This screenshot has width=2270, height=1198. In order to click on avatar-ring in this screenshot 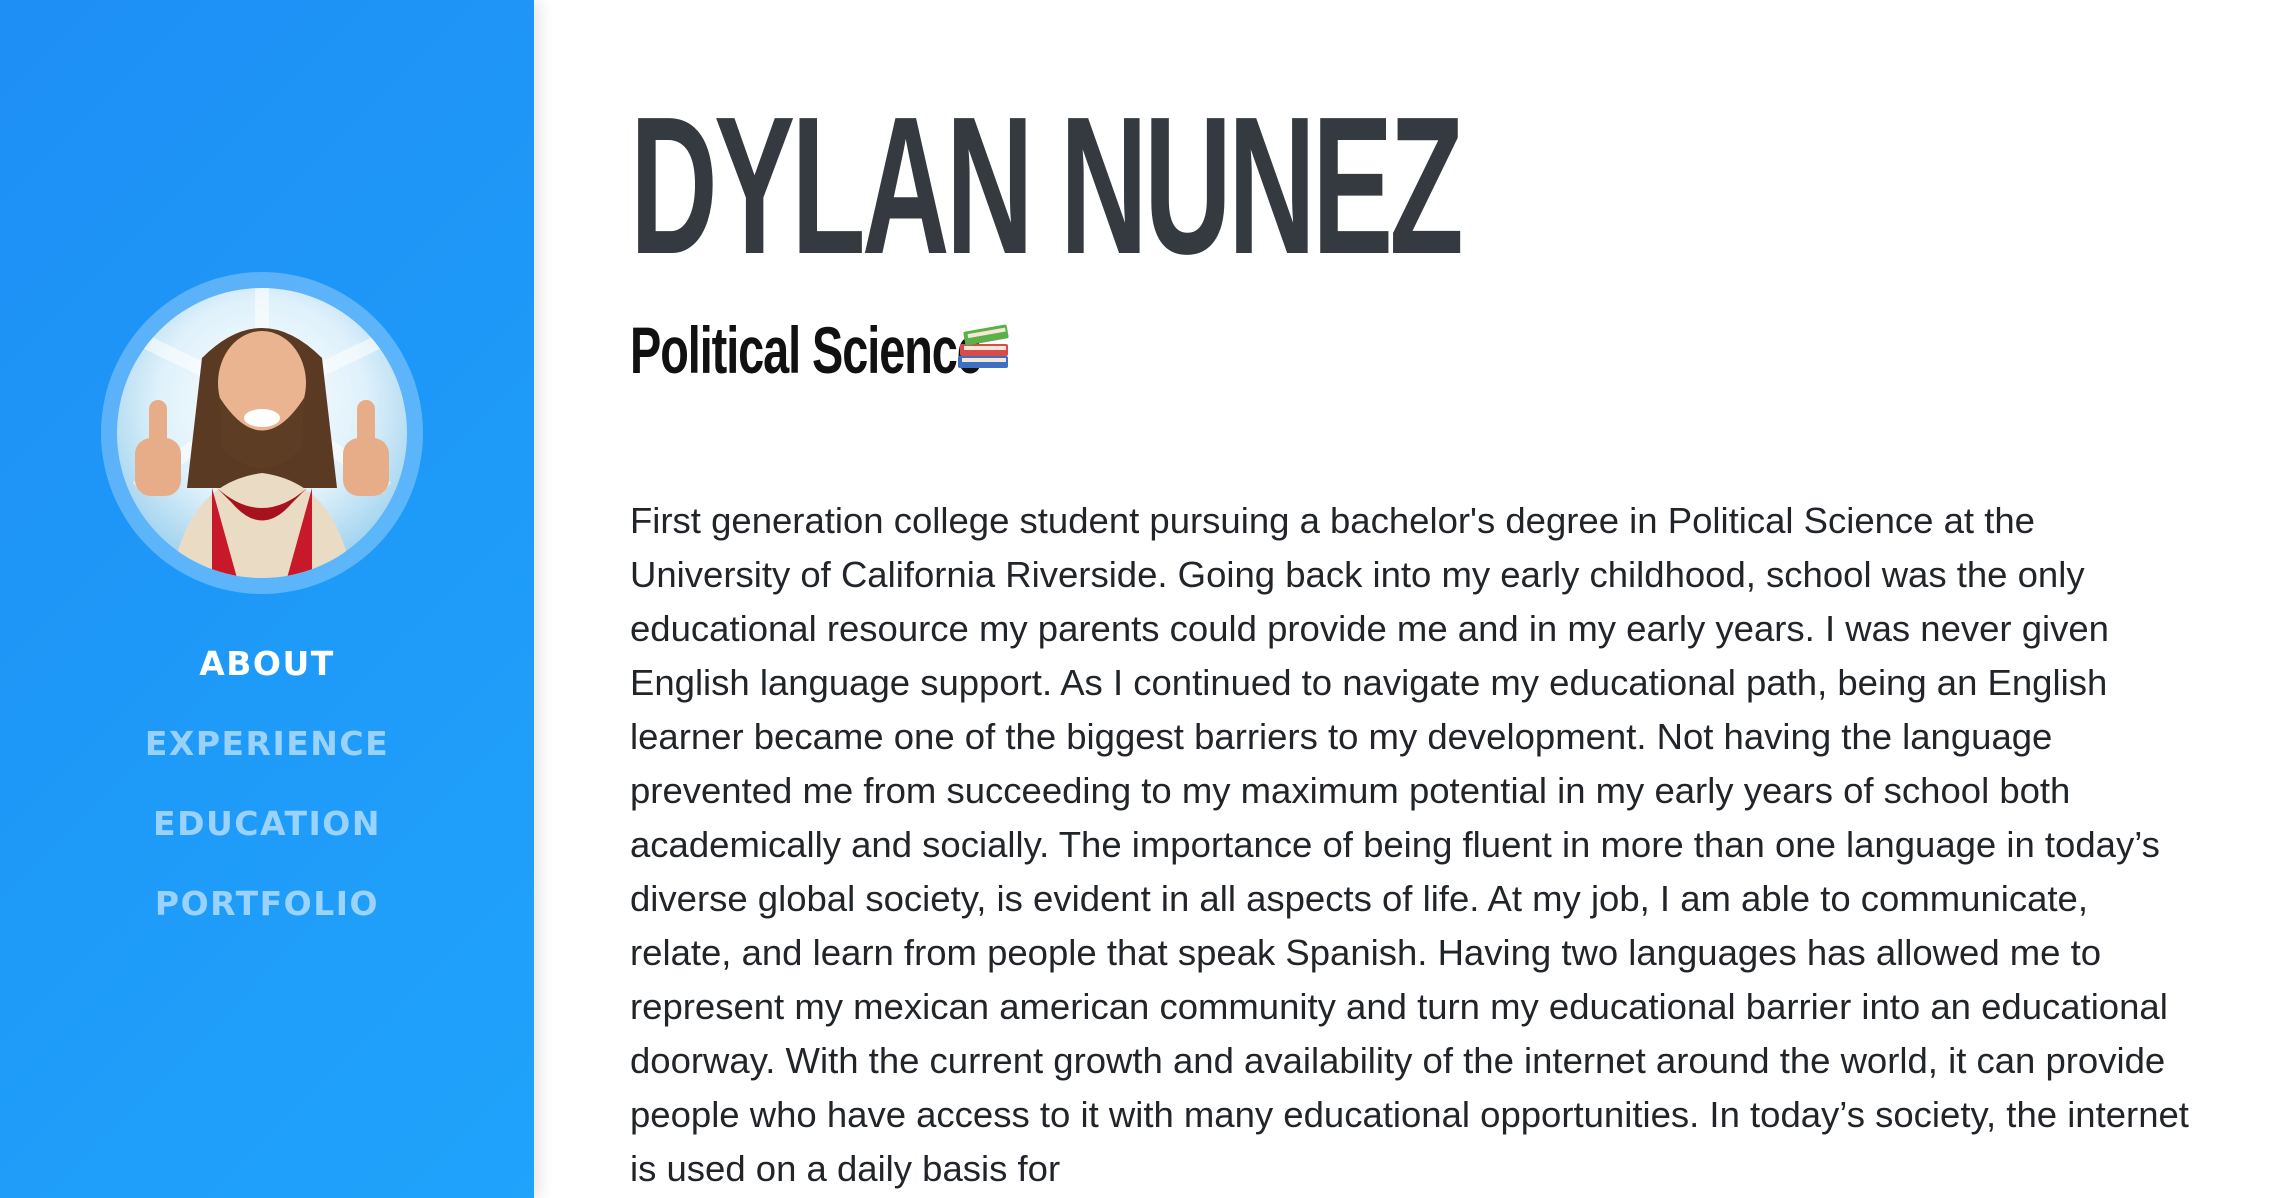, I will do `click(262, 433)`.